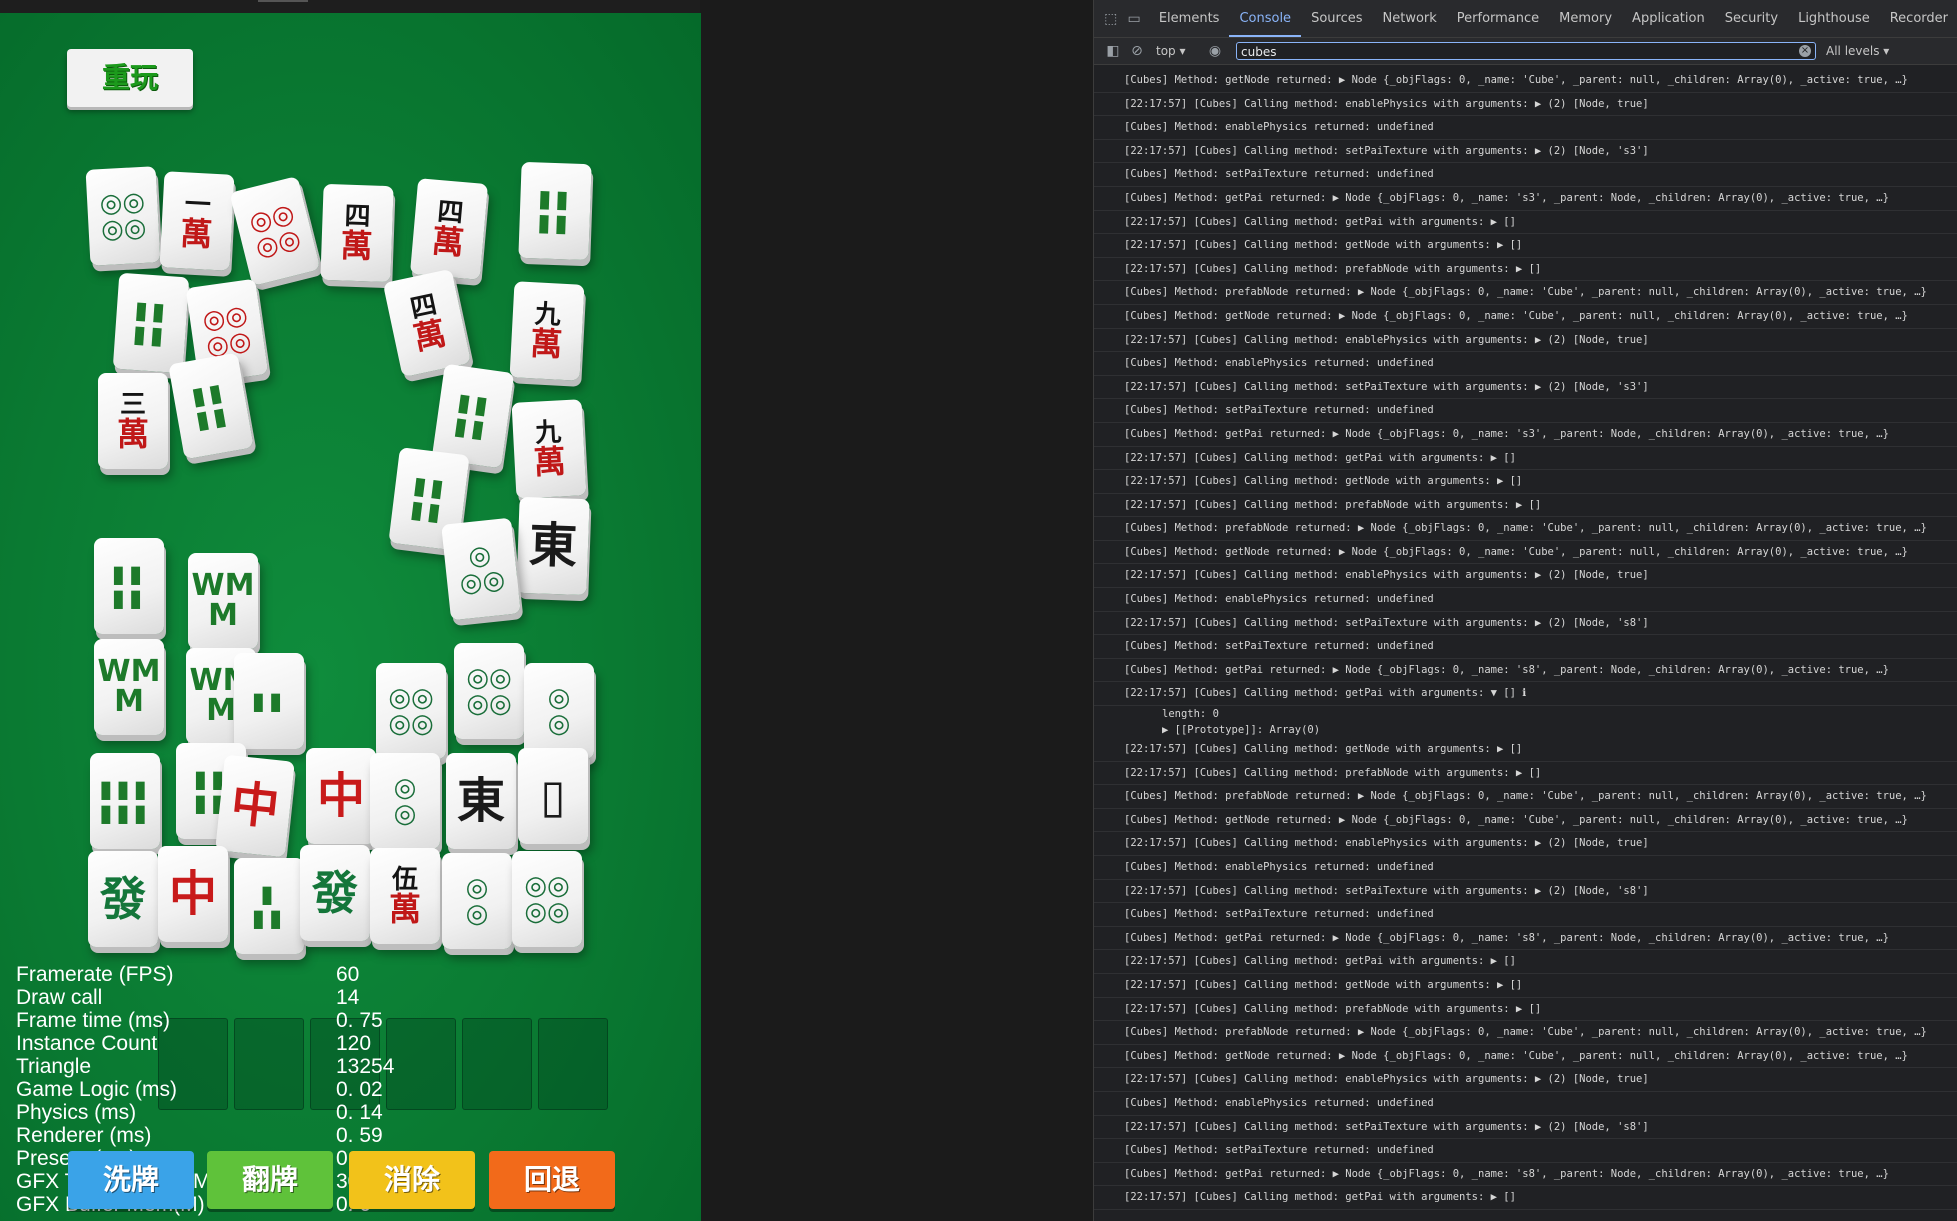 The height and width of the screenshot is (1221, 1957). I want to click on tab-application: Application, so click(1668, 18).